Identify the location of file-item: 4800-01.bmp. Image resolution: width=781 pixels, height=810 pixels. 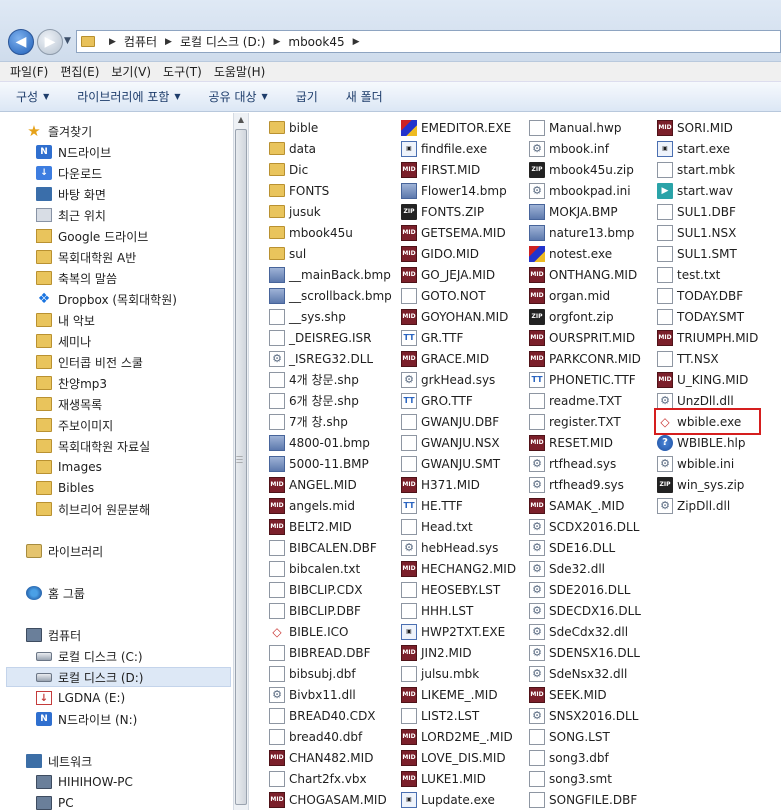
(330, 442).